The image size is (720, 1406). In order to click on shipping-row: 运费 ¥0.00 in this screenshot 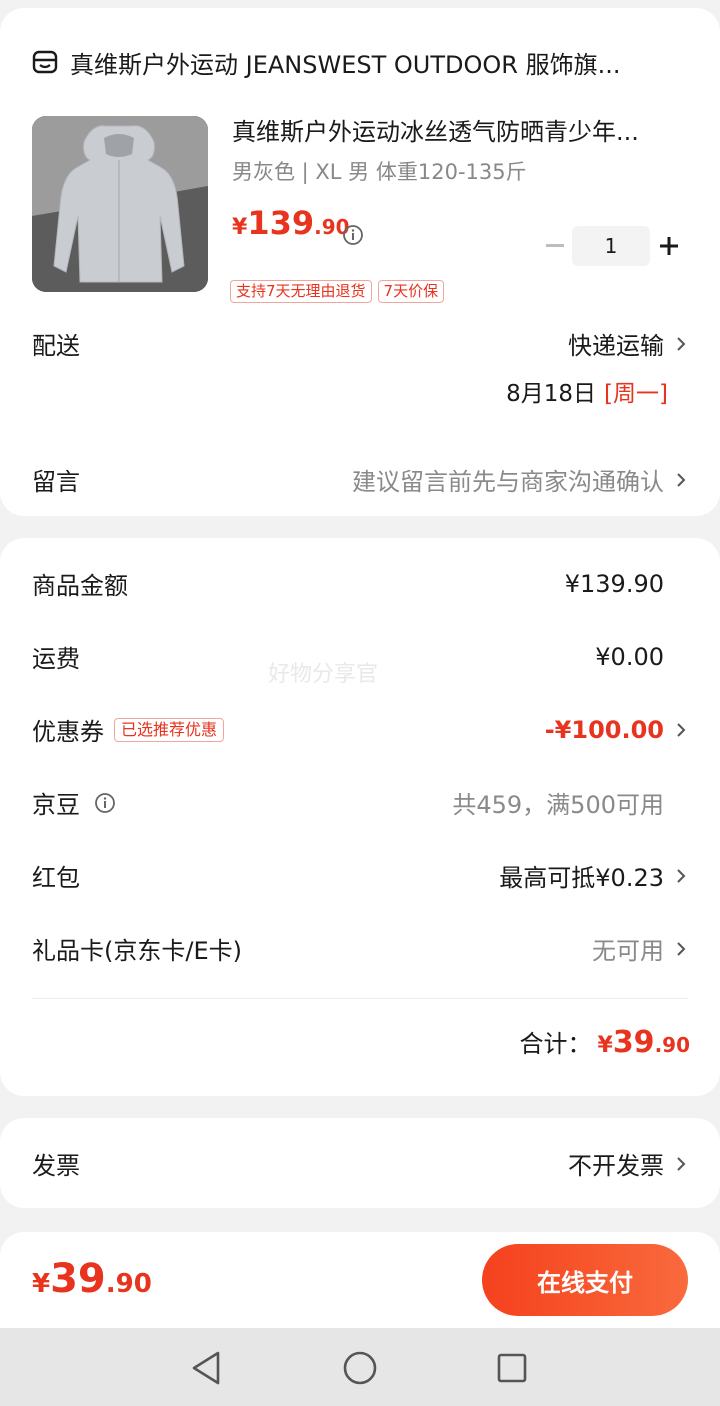, I will do `click(360, 656)`.